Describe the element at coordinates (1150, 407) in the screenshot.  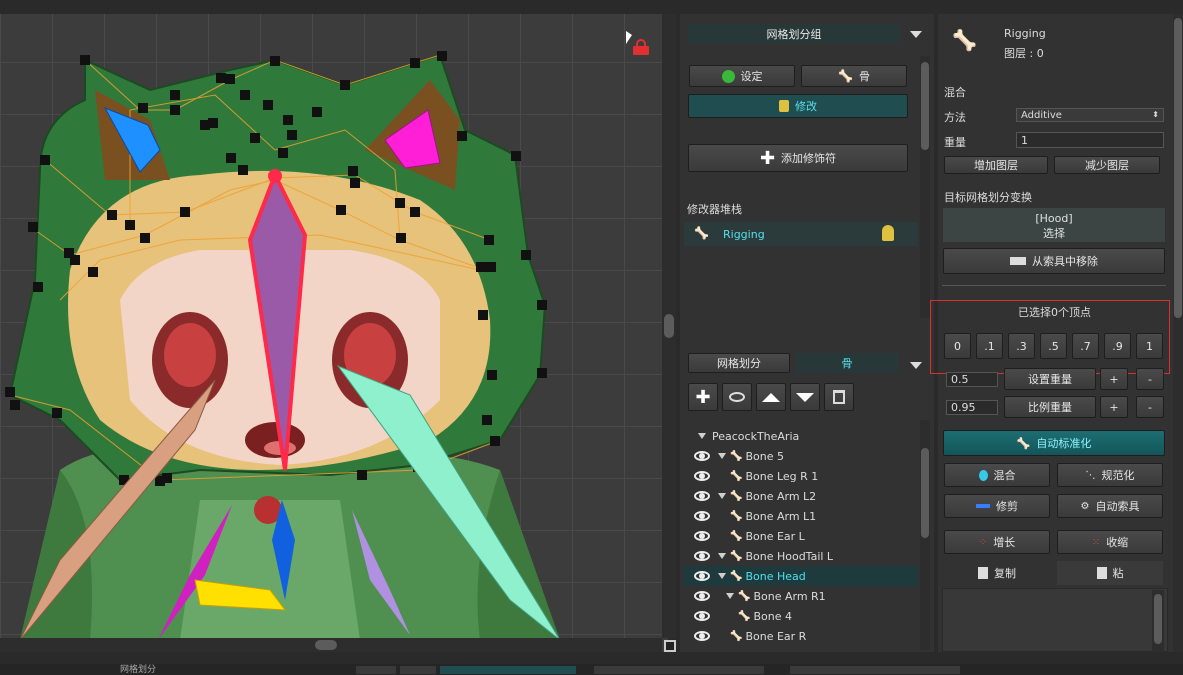
I see `scale-weight-minus-button: -` at that location.